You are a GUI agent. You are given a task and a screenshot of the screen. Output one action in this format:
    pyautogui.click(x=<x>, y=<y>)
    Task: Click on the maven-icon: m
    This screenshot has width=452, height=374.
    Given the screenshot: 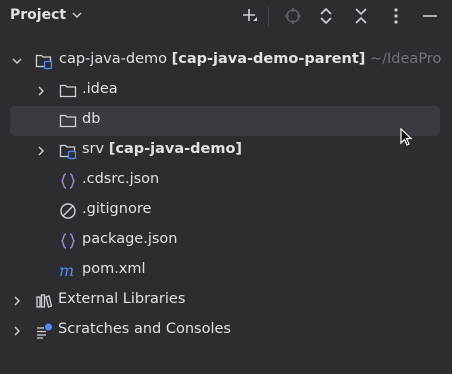 What is the action you would take?
    pyautogui.click(x=66, y=271)
    